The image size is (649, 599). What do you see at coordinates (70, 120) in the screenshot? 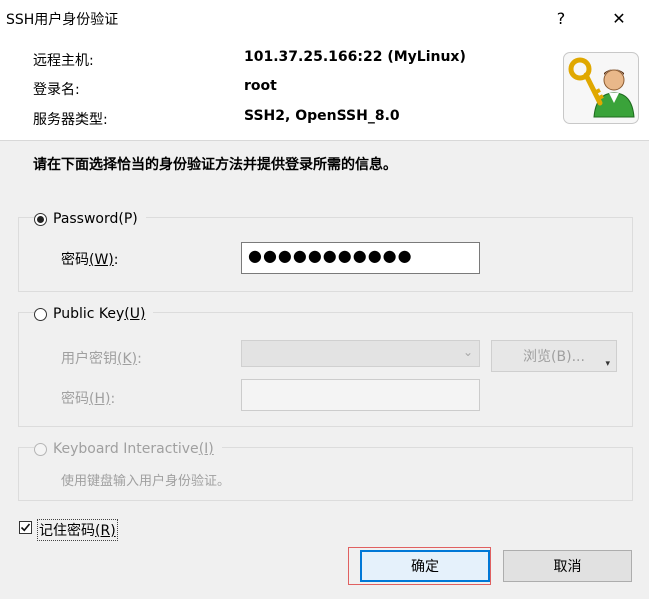
I see `server-type-label: 服务器类型:` at bounding box center [70, 120].